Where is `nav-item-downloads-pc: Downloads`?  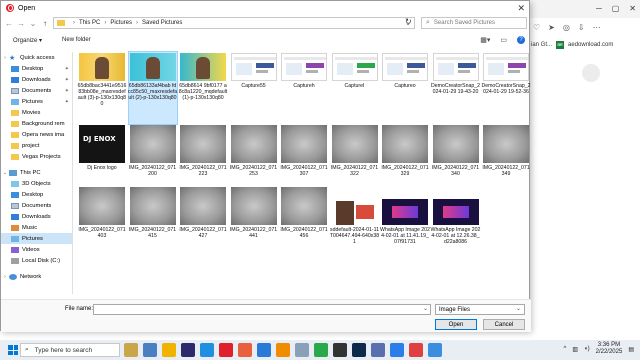 nav-item-downloads-pc: Downloads is located at coordinates (36, 216).